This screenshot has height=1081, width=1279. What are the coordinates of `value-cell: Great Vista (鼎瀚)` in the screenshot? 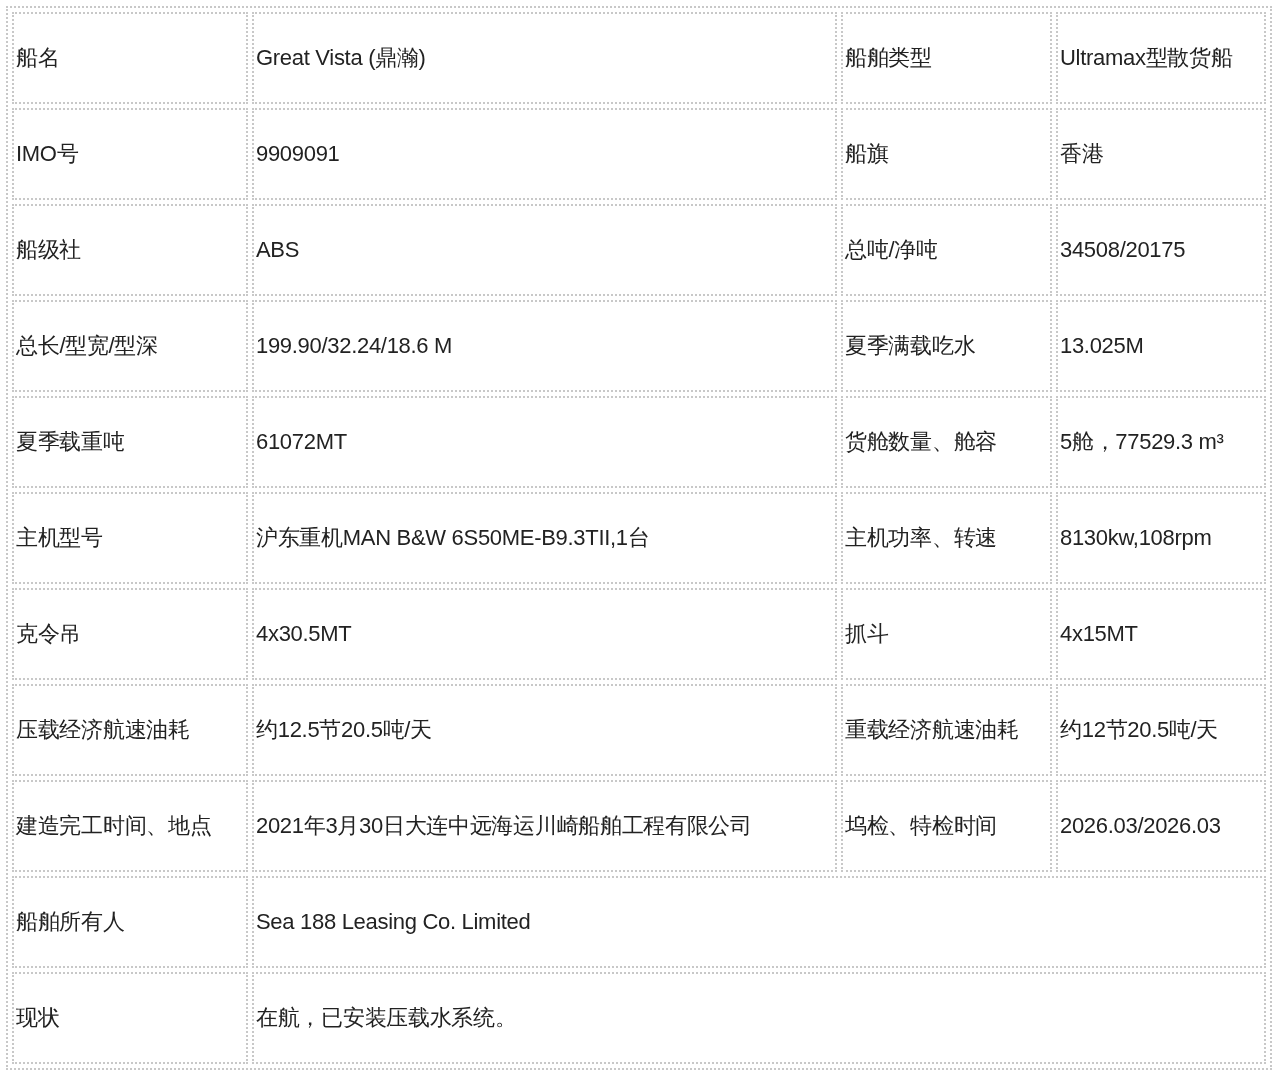 It's located at (544, 58).